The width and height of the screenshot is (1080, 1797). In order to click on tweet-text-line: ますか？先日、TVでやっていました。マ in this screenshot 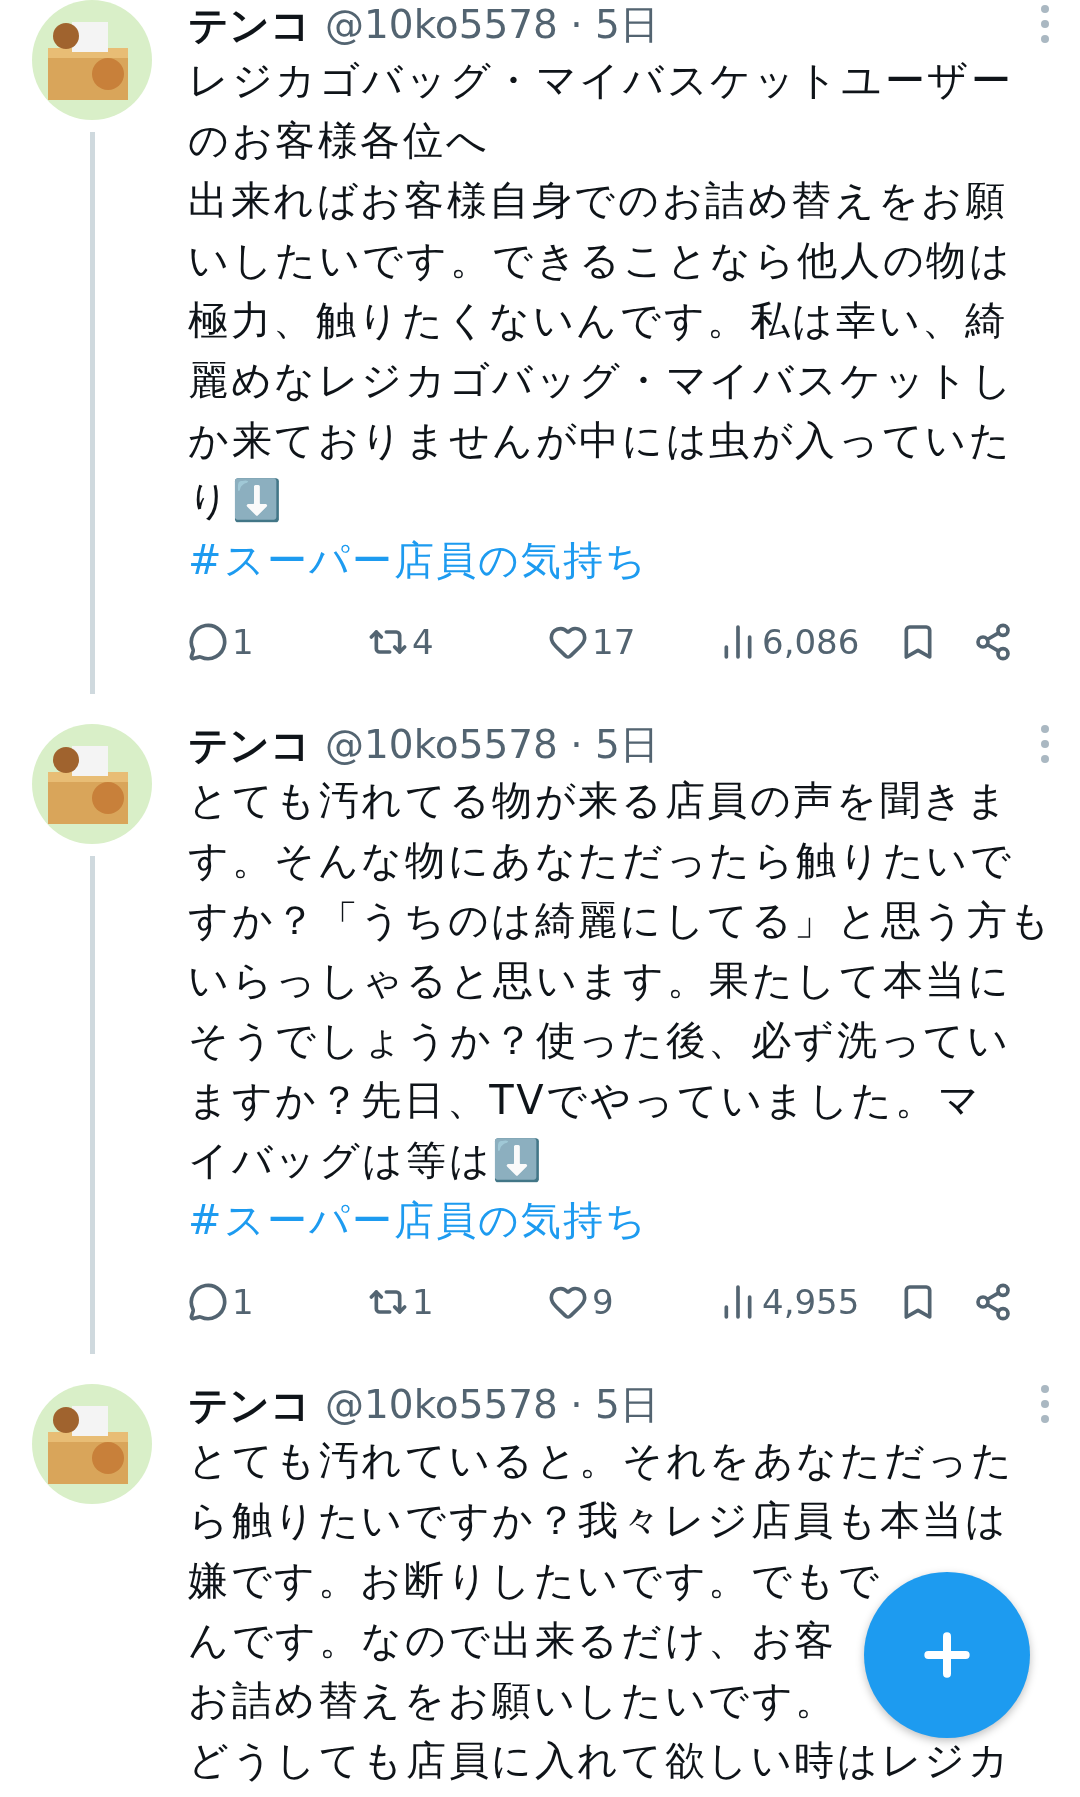, I will do `click(585, 1100)`.